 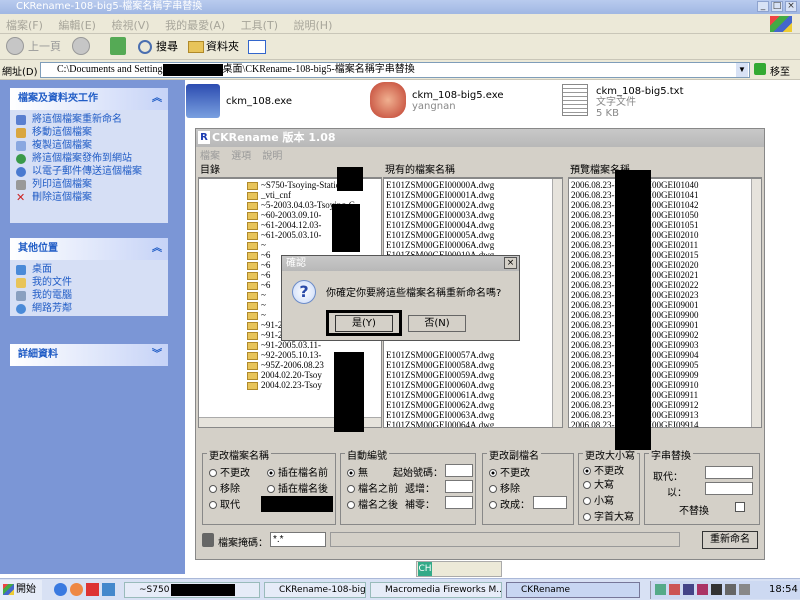 I want to click on task-publish: 將這個檔案發佈到網站, so click(x=89, y=159).